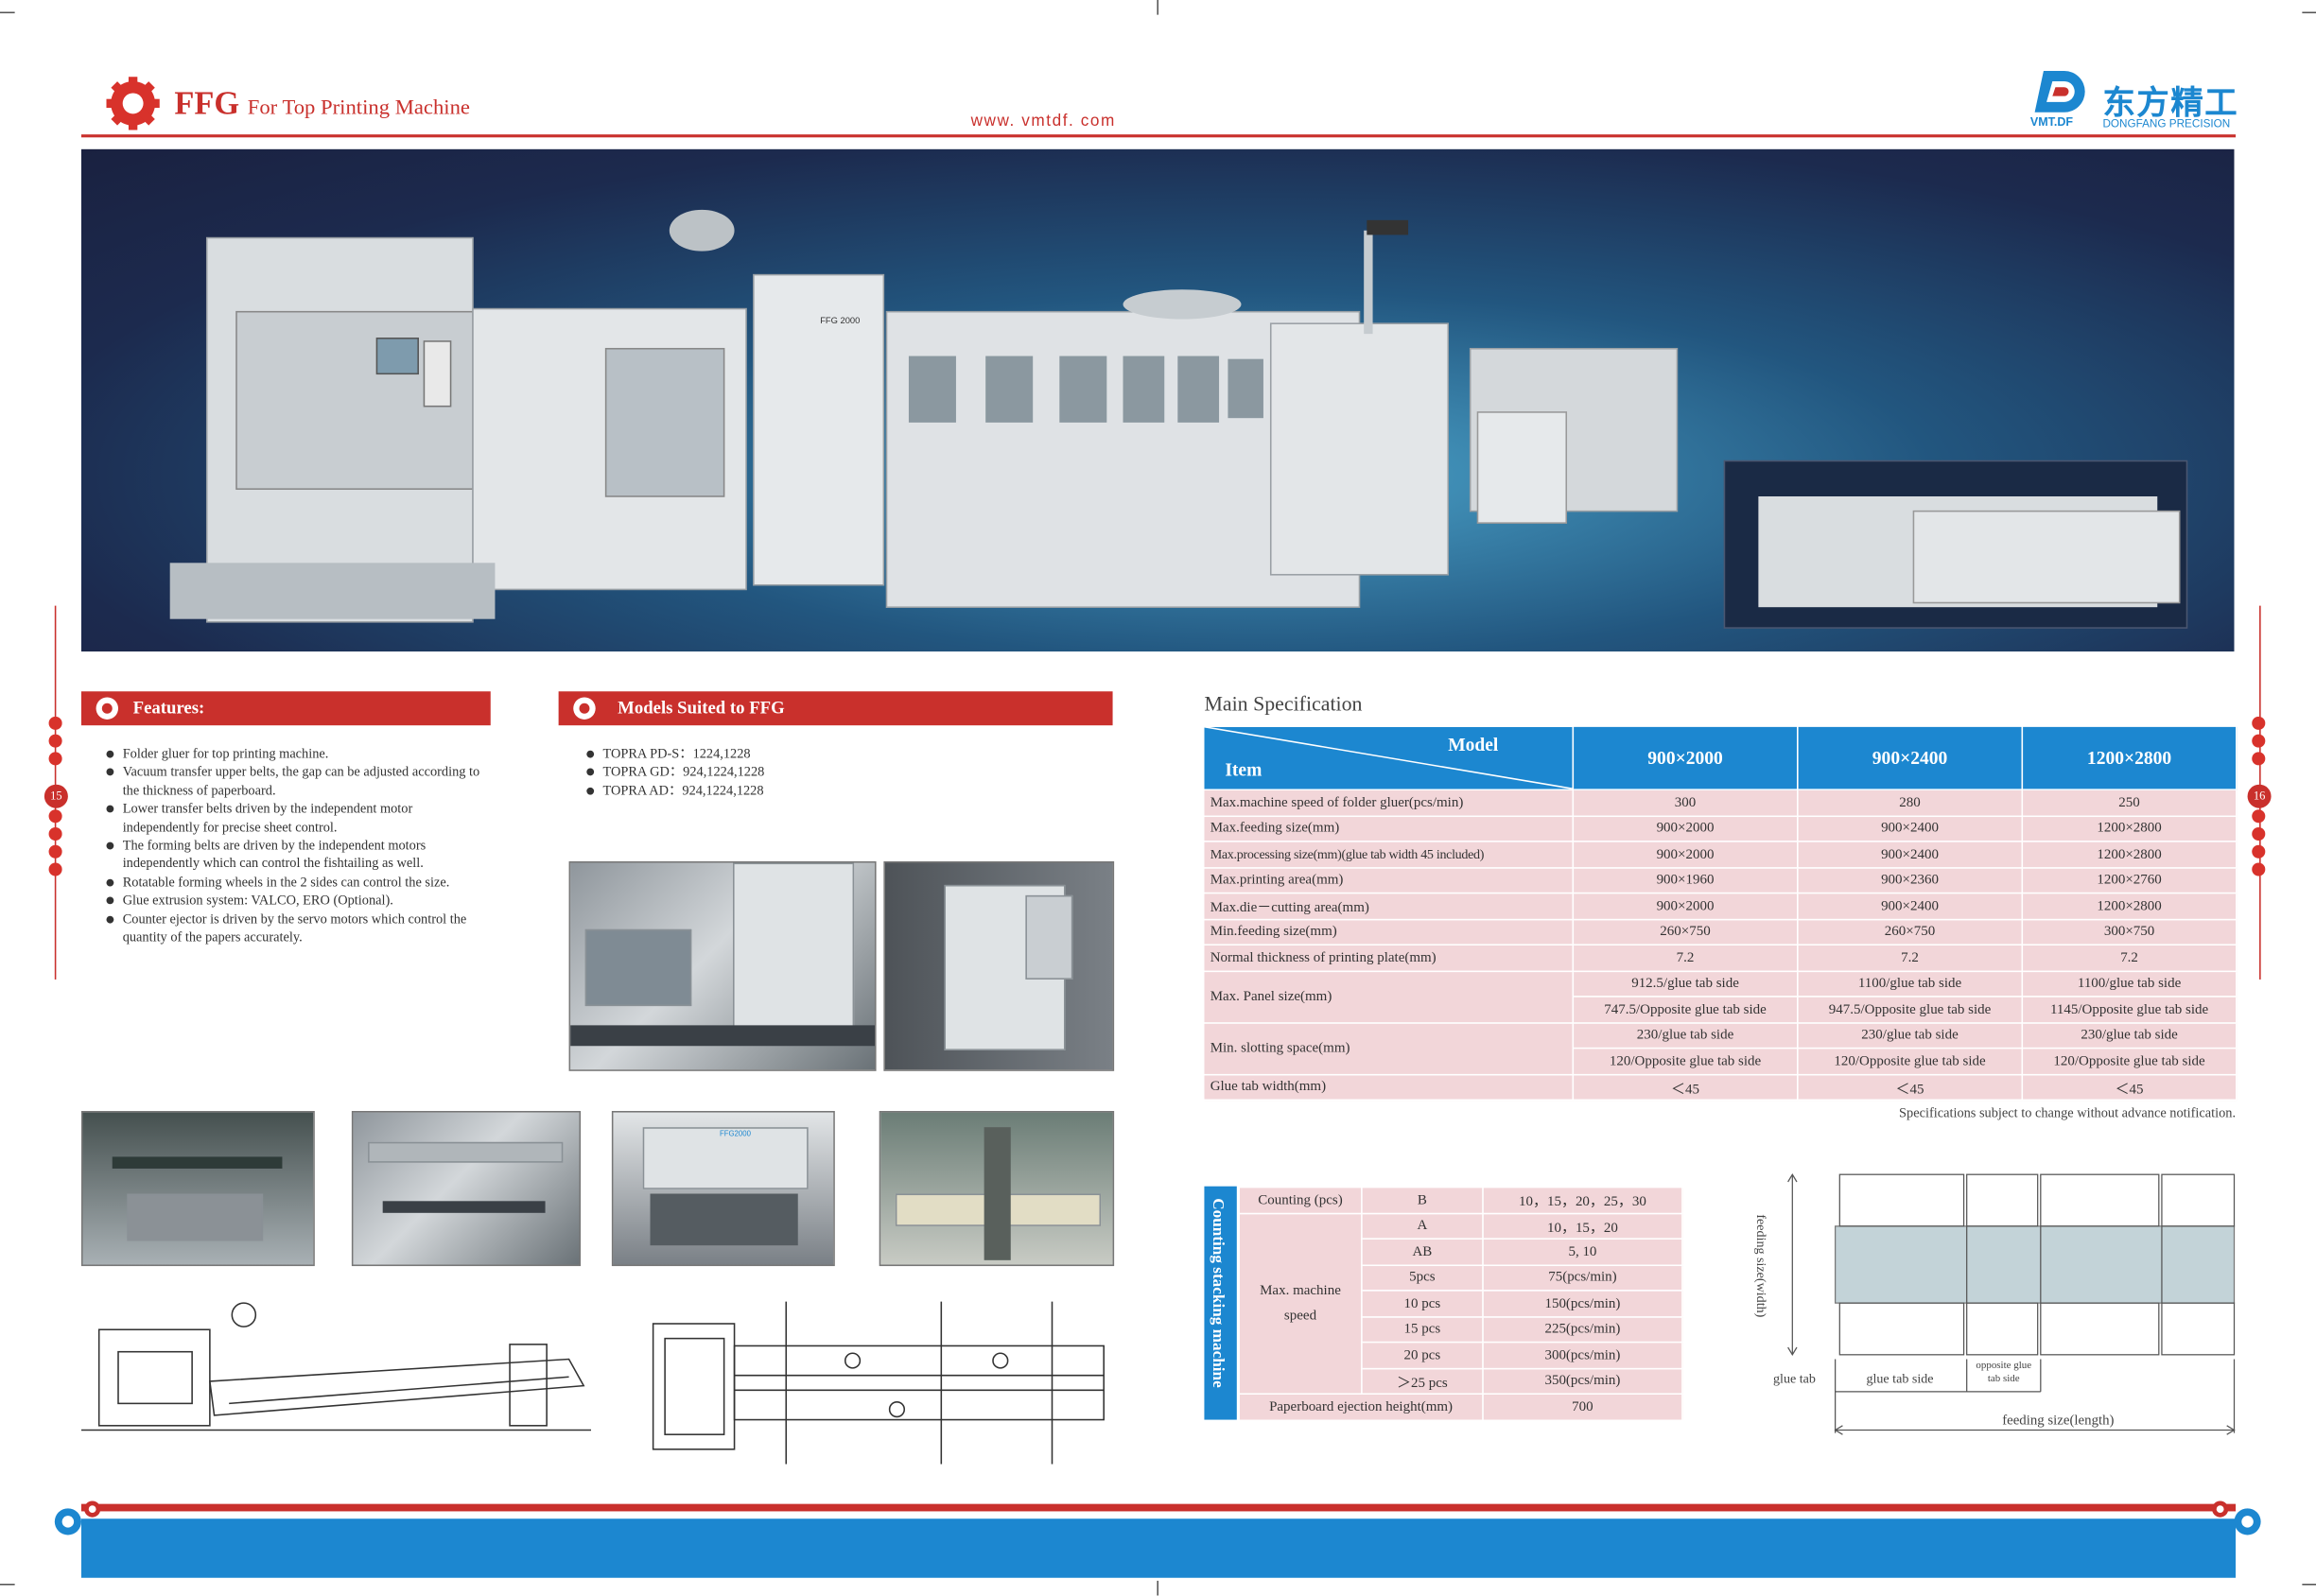 The height and width of the screenshot is (1596, 2316). Describe the element at coordinates (1911, 1010) in the screenshot. I see `spec-value: 947.5/Opposite glue tab side` at that location.